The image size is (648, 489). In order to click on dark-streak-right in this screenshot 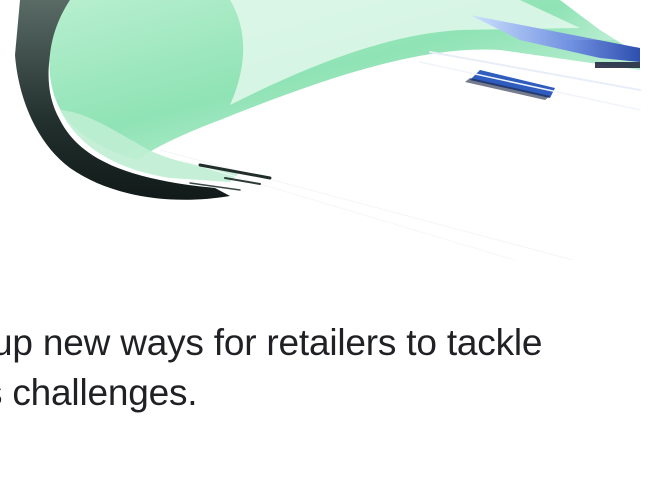, I will do `click(617, 65)`.